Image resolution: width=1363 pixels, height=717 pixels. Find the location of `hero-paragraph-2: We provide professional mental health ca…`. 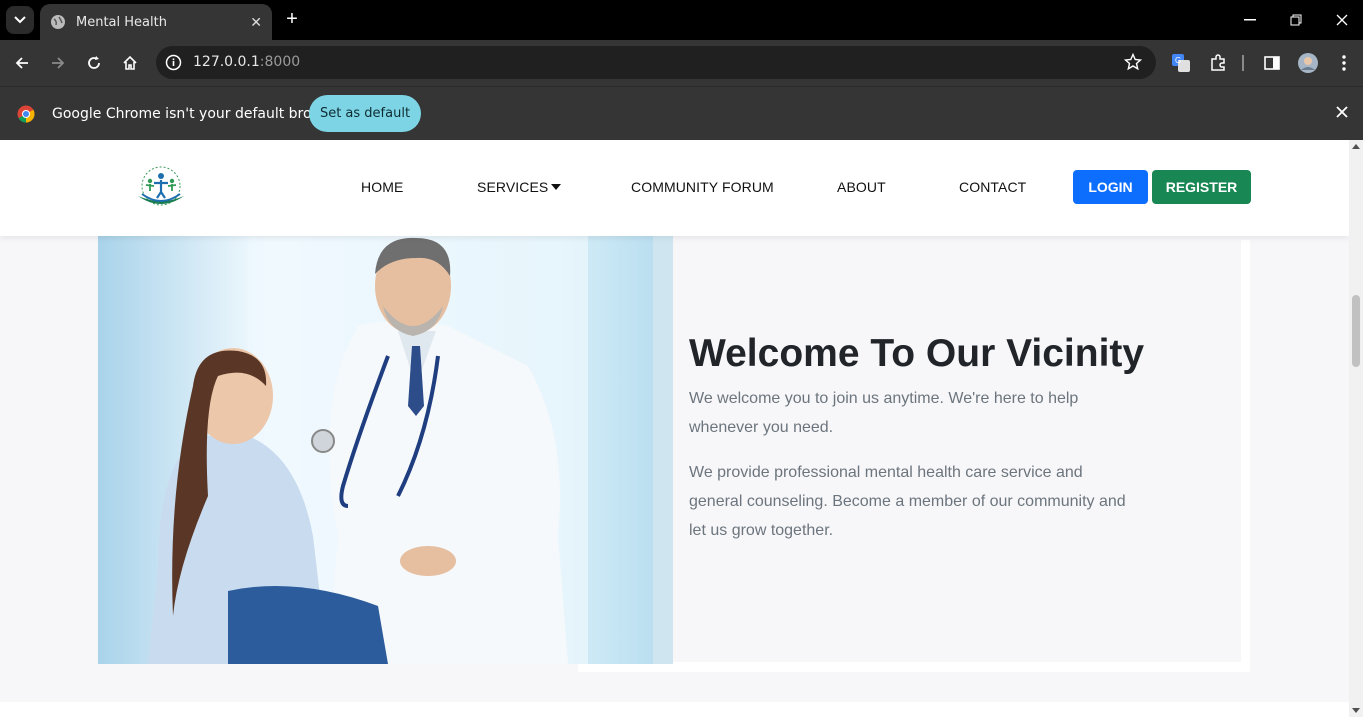

hero-paragraph-2: We provide professional mental health ca… is located at coordinates (907, 501).